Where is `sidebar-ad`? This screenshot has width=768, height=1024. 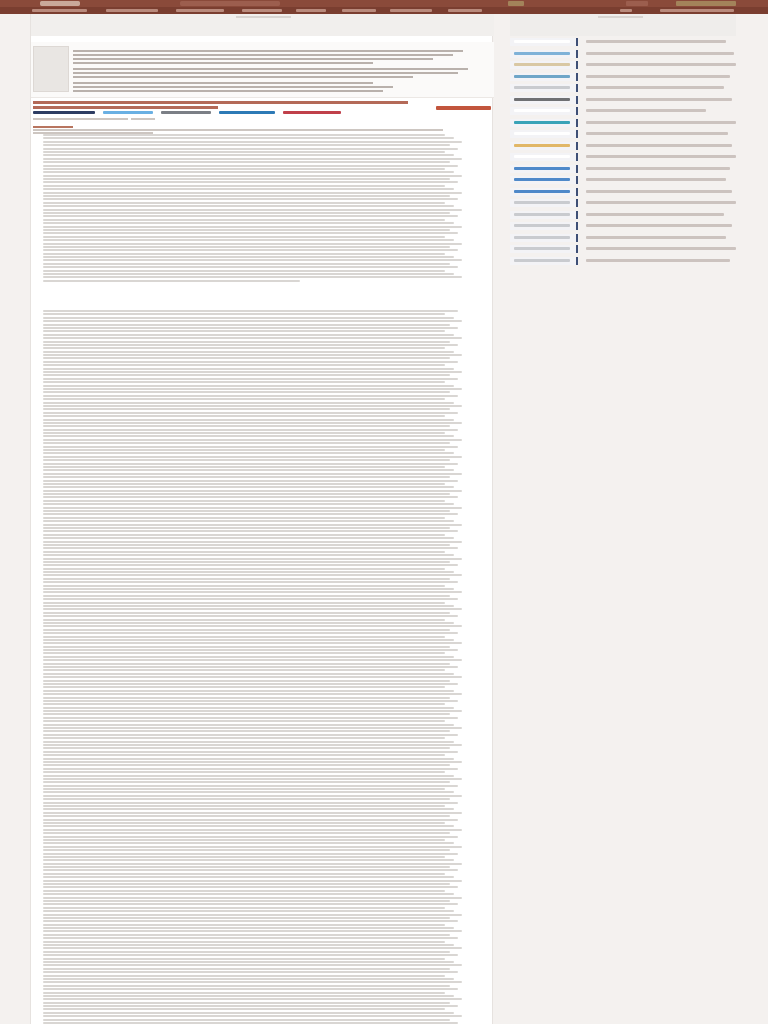
sidebar-ad is located at coordinates (623, 25).